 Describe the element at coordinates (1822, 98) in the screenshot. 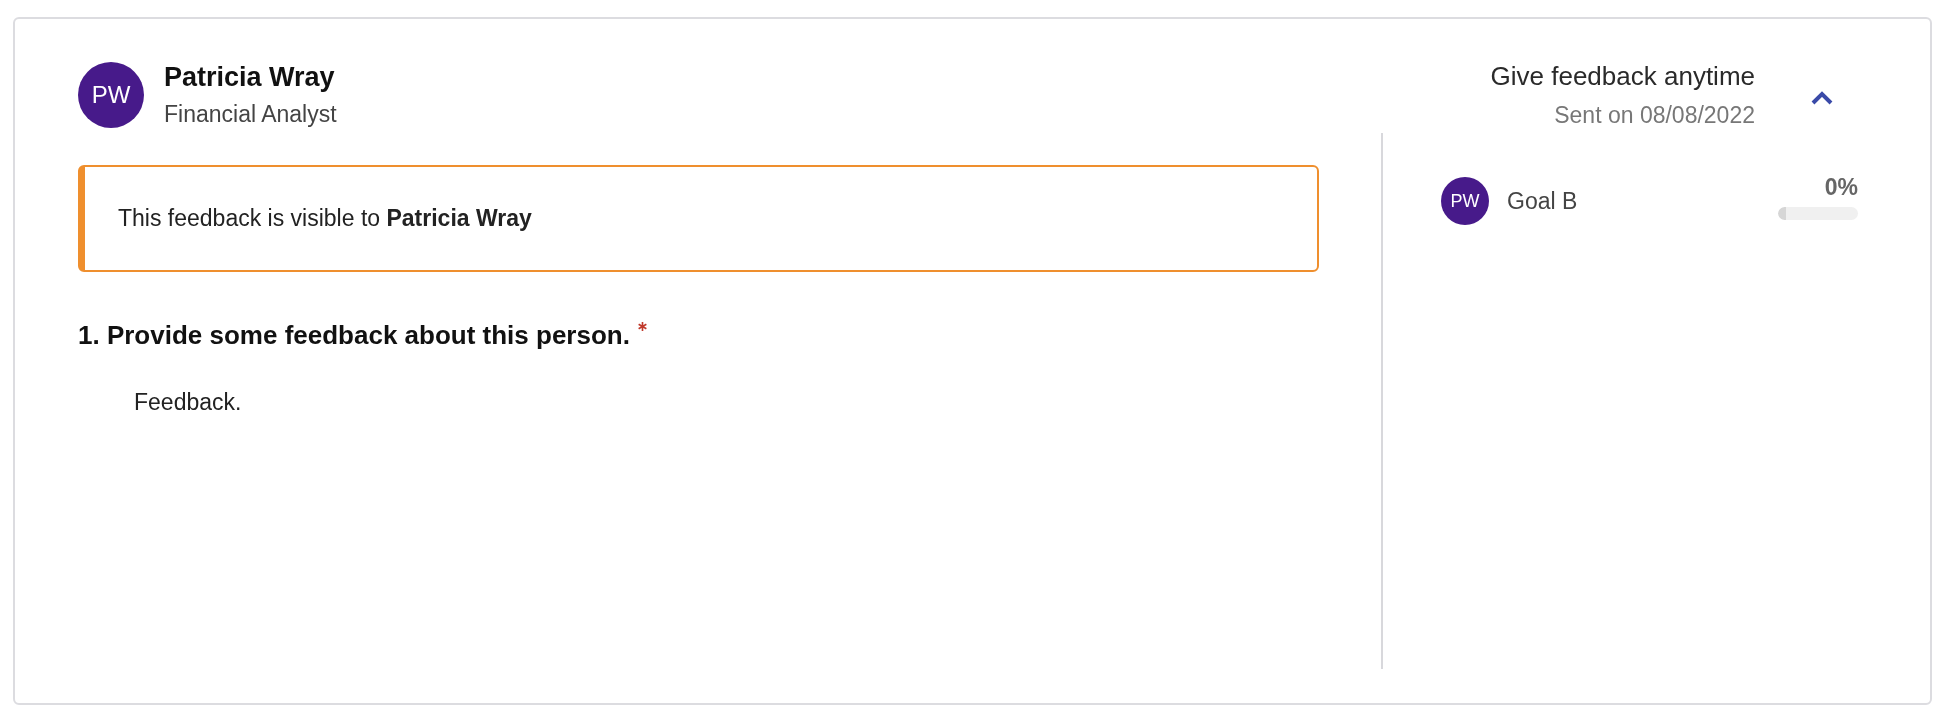

I see `collapse-chevron-icon` at that location.